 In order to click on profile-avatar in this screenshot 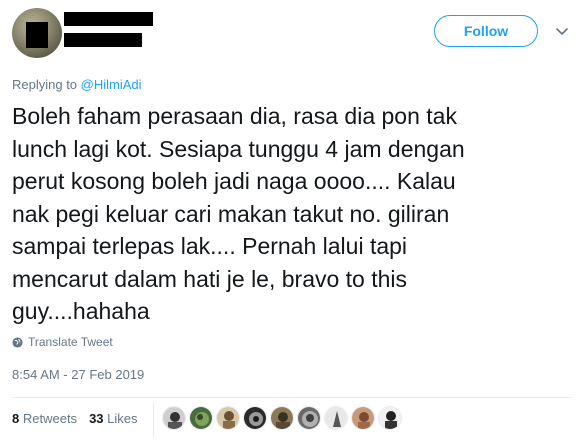, I will do `click(37, 33)`.